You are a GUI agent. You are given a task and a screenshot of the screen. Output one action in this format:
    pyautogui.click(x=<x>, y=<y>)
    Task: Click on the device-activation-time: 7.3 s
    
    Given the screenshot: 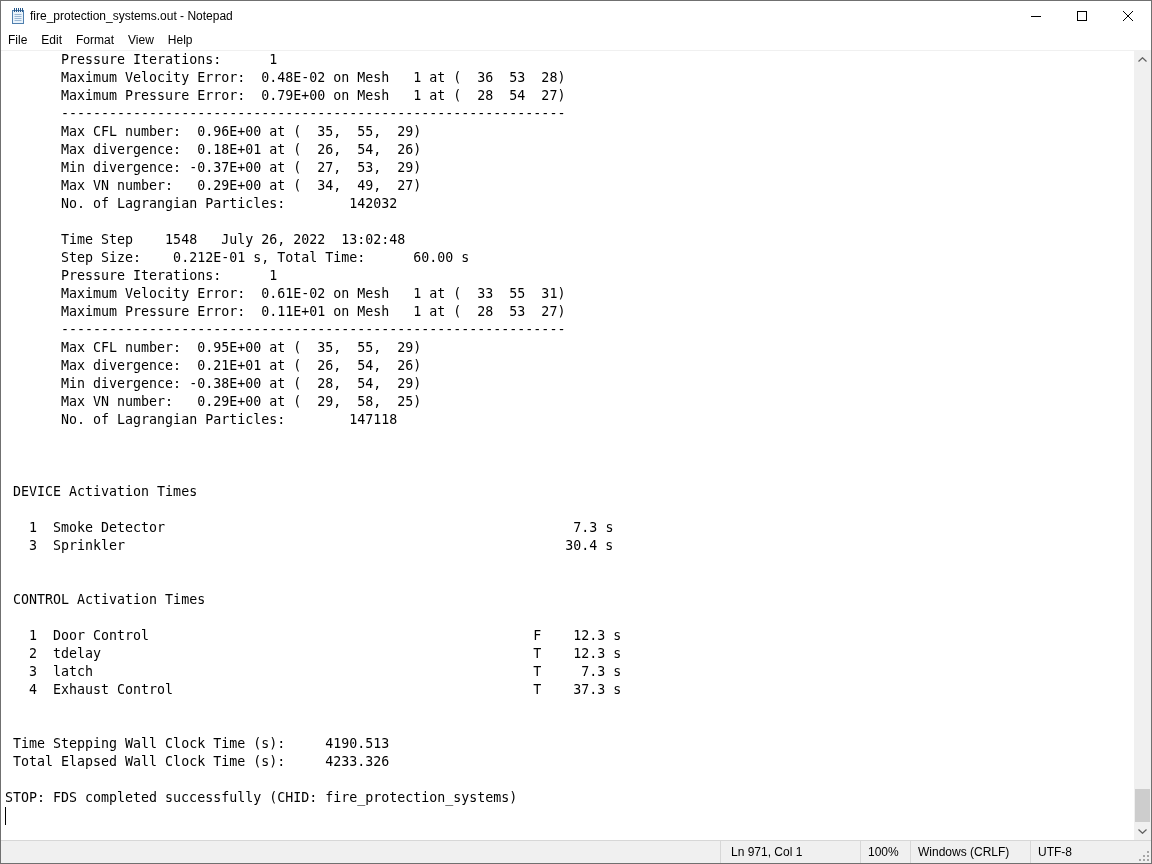 What is the action you would take?
    pyautogui.click(x=593, y=528)
    